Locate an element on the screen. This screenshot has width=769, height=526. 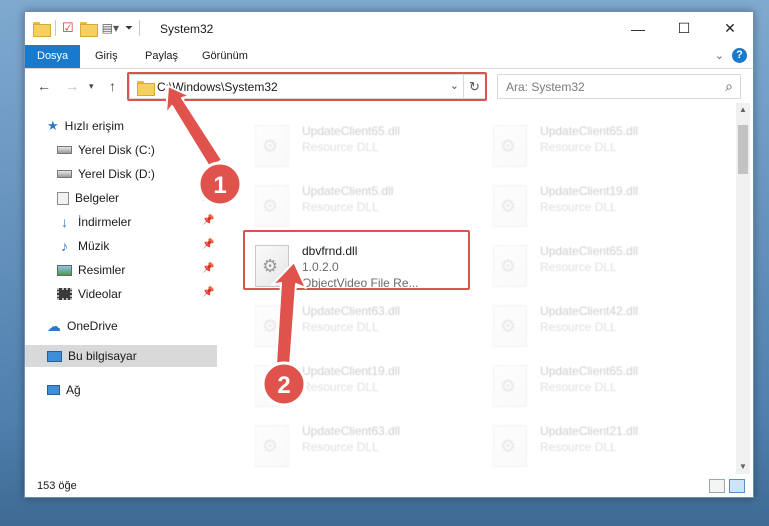
step-2-arrow is located at coordinates (289, 314).